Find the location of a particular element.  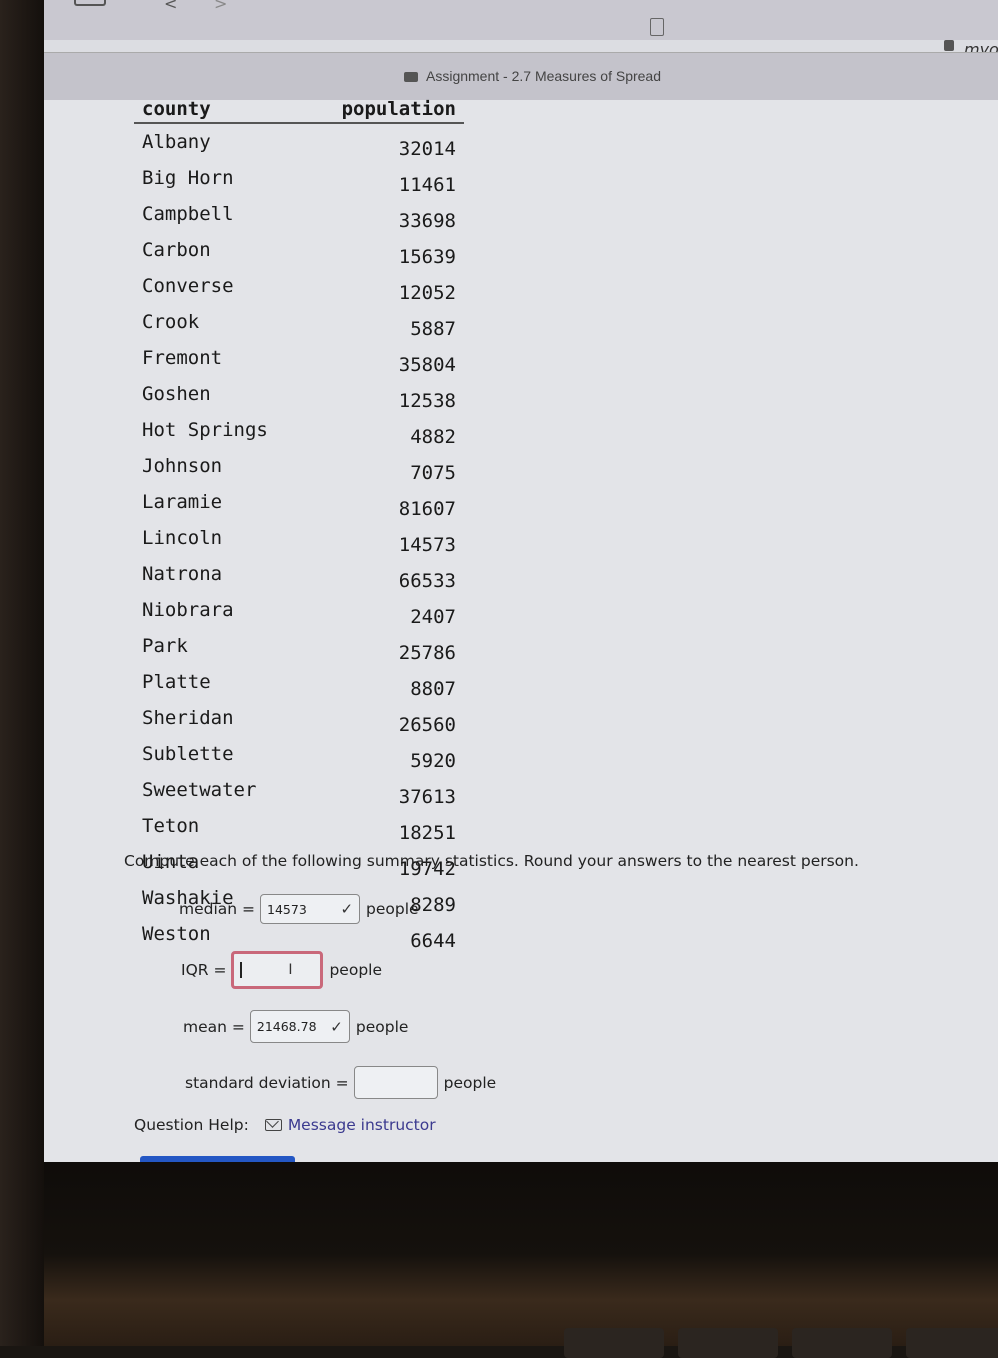

table-row: Platte 8807 is located at coordinates (299, 682).